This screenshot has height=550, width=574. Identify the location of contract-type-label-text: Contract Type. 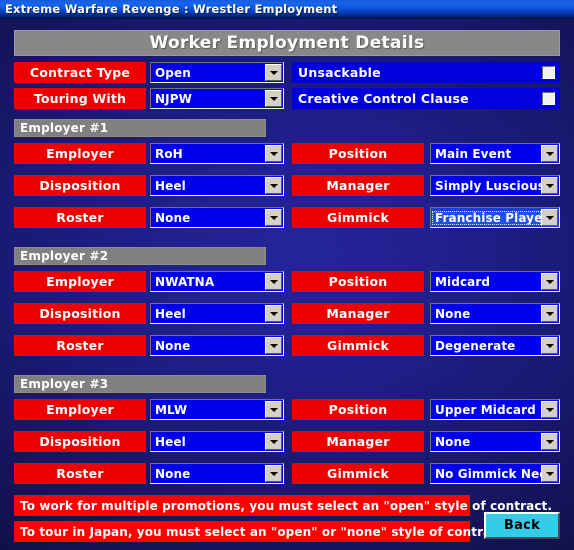
(80, 72).